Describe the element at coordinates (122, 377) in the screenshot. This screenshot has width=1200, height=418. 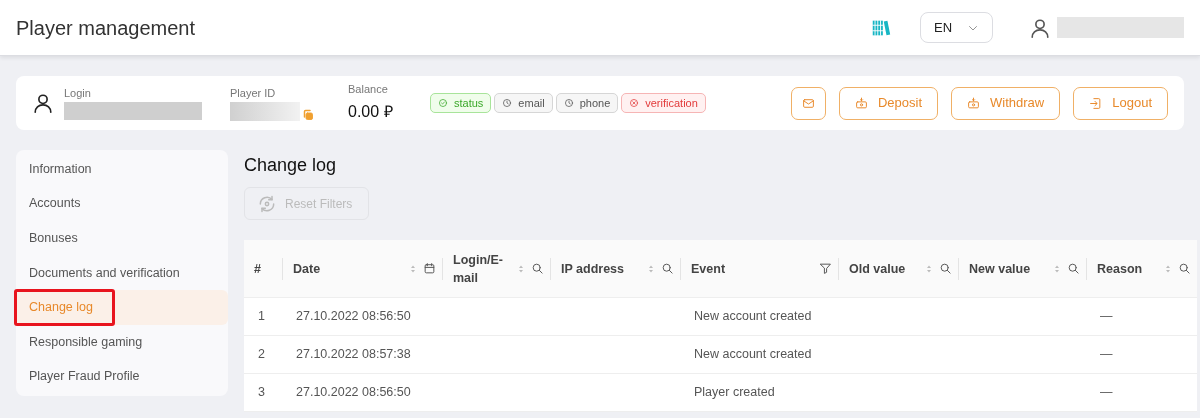
I see `sidebar-item: Player Fraud Profile` at that location.